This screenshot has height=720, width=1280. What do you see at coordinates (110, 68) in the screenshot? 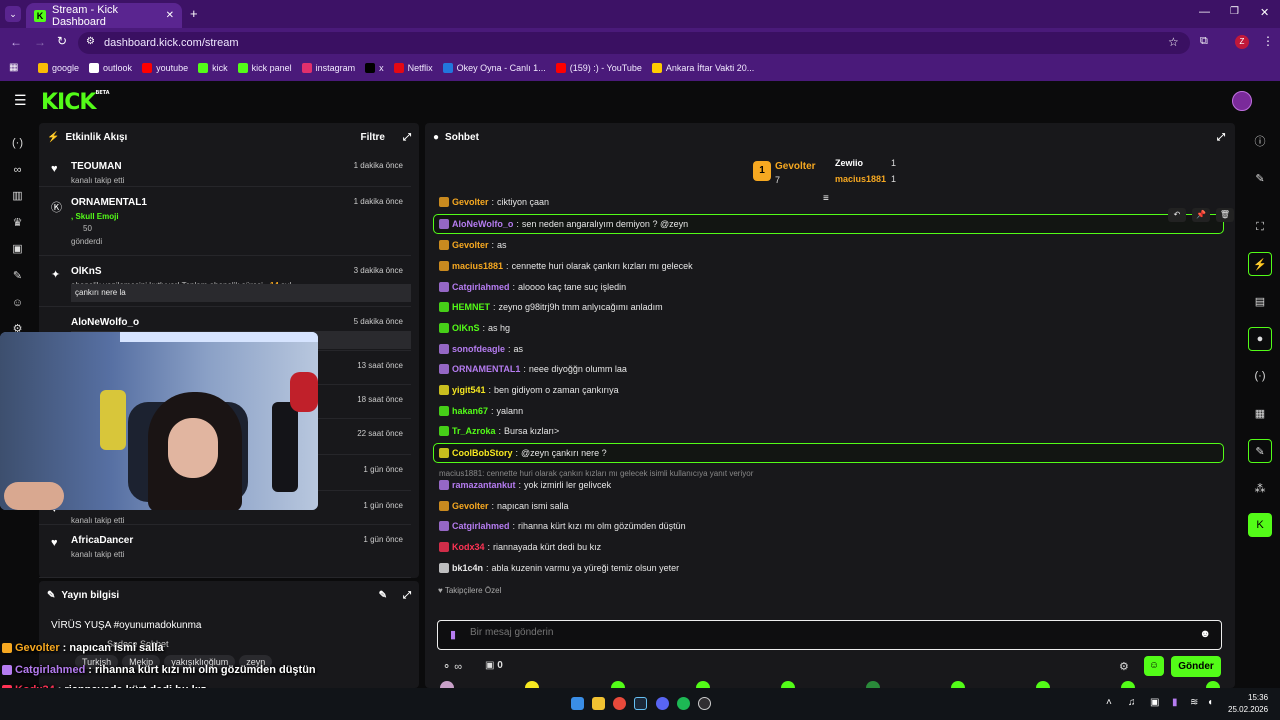
I see `bookmark-item: outlook` at bounding box center [110, 68].